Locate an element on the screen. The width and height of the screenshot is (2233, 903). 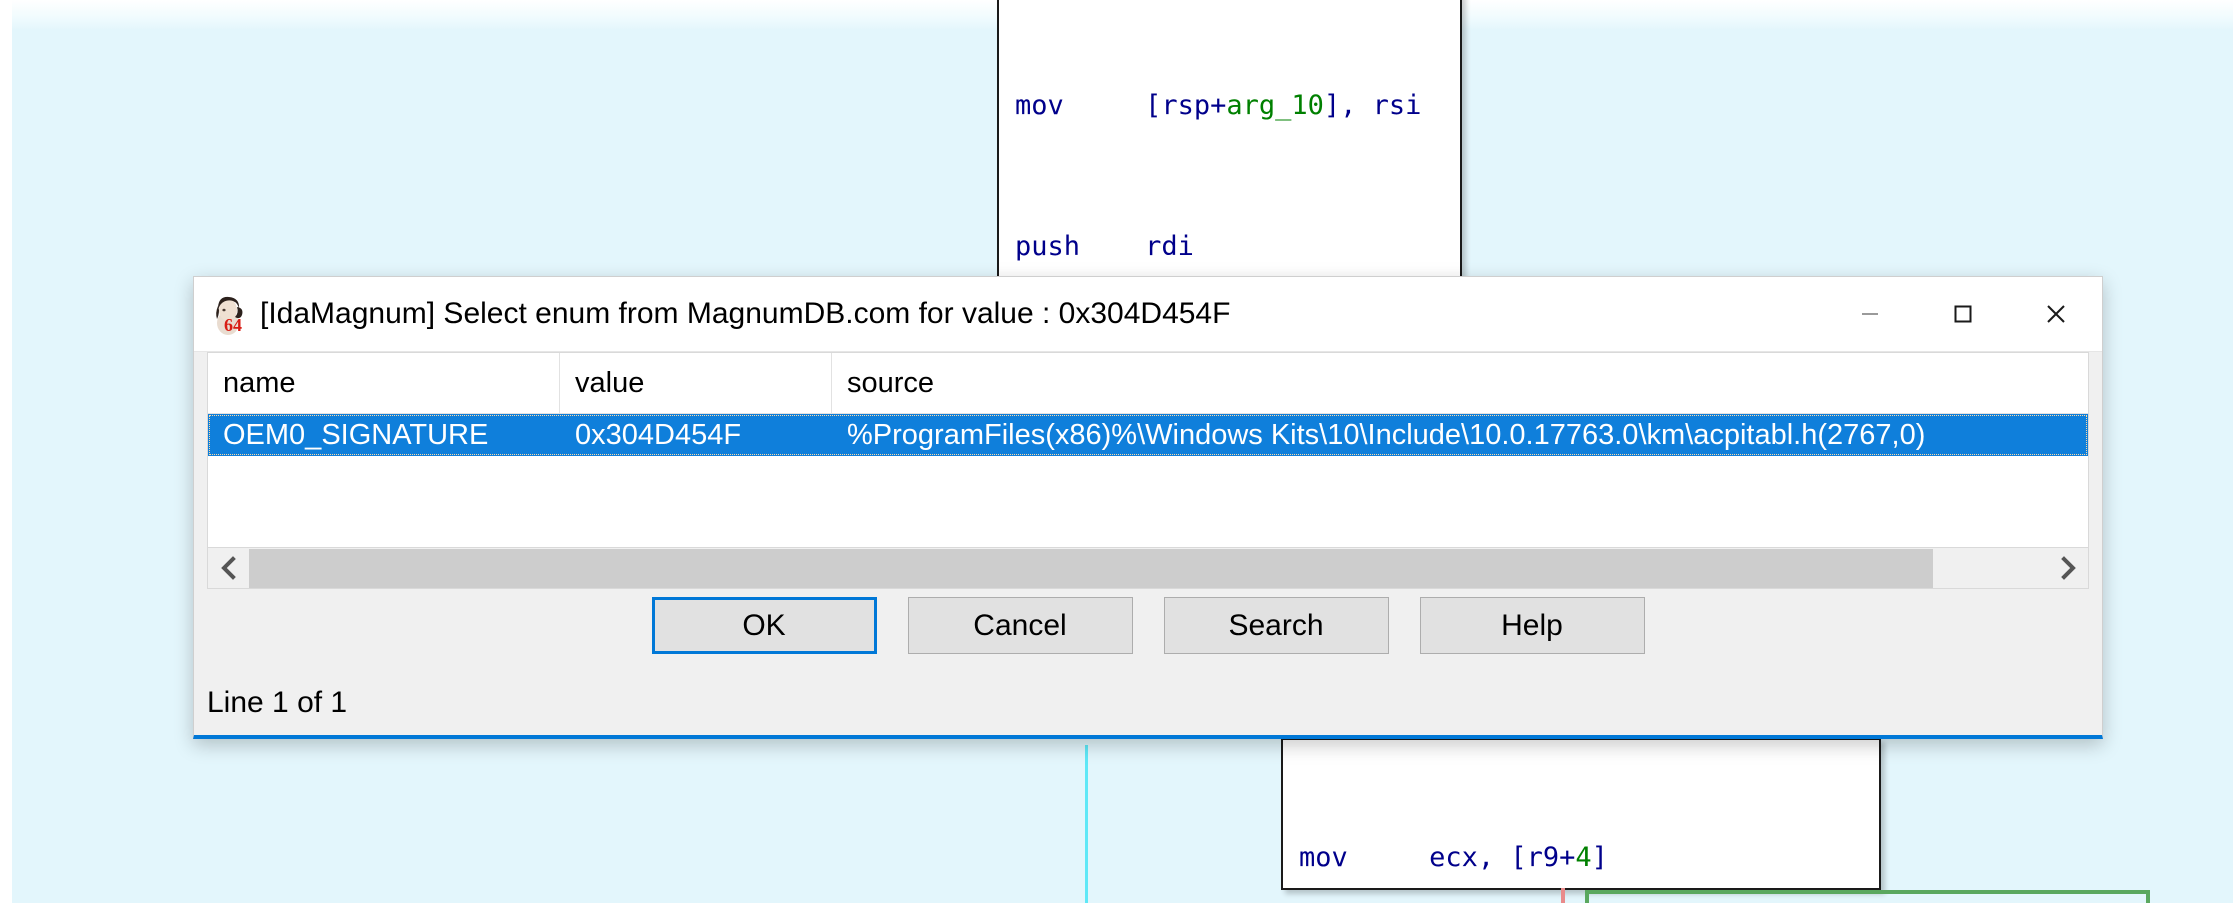
disasm-line: mov ecx, [r9+4] is located at coordinates (1453, 857).